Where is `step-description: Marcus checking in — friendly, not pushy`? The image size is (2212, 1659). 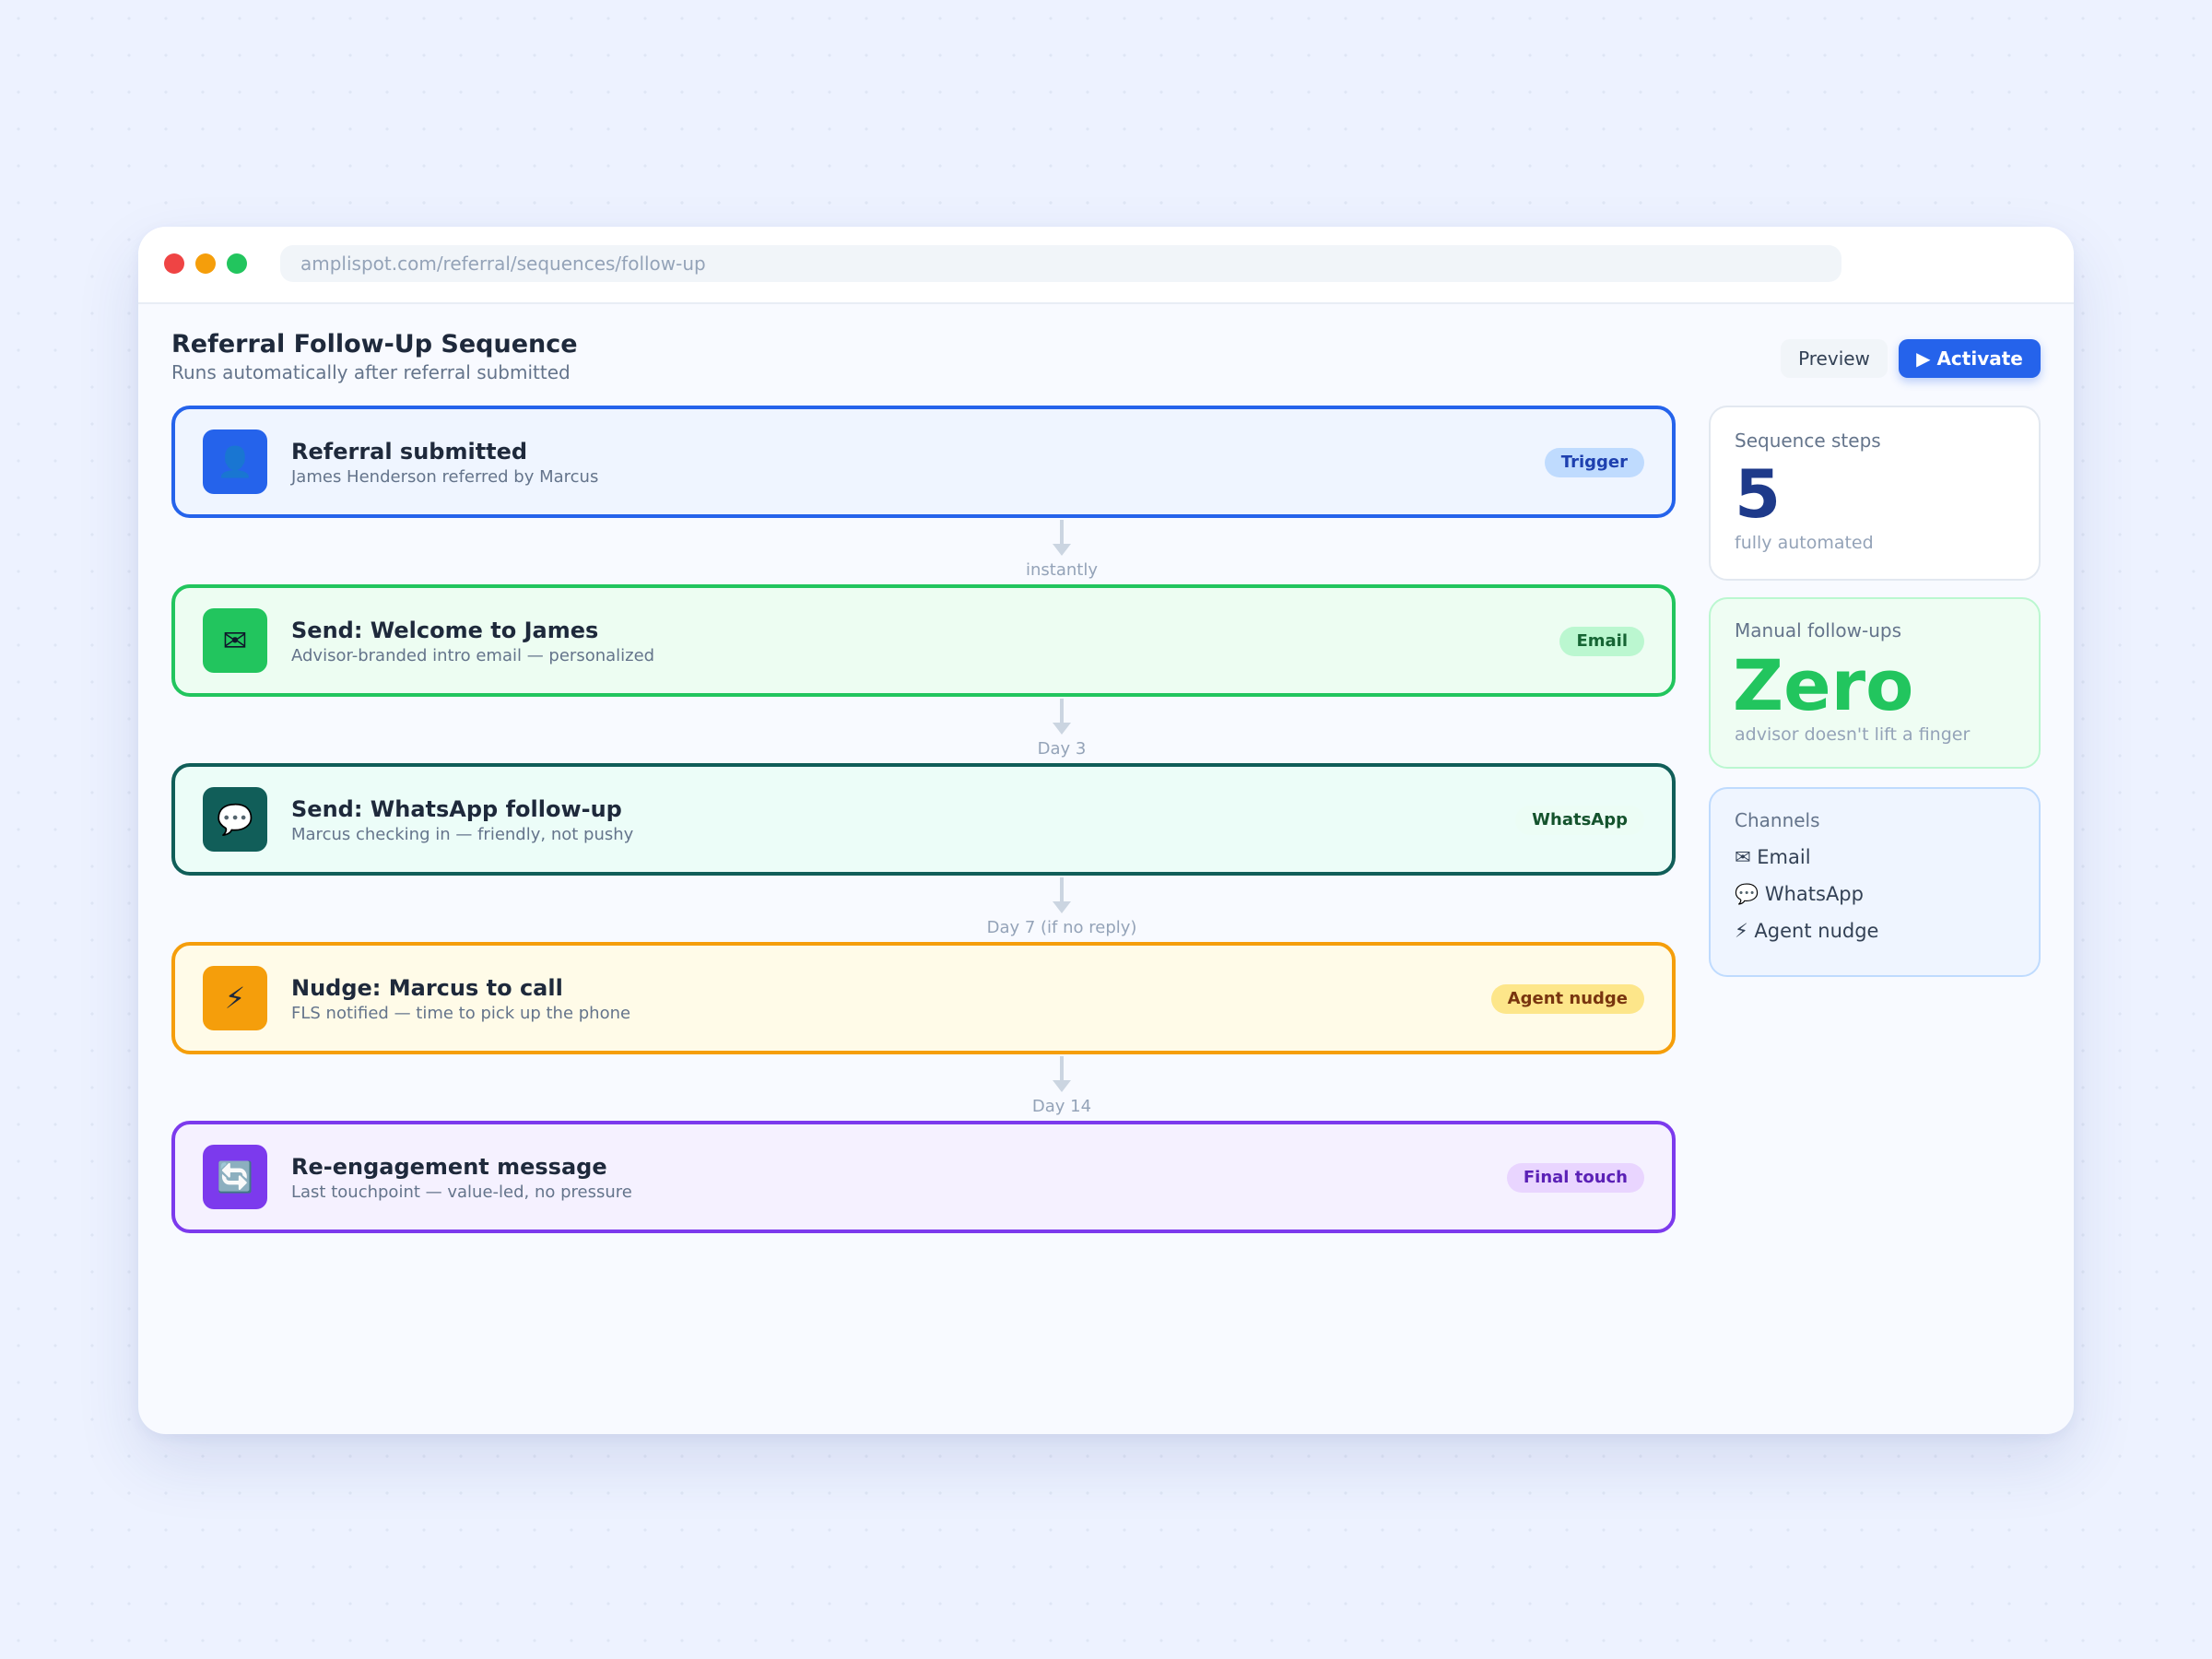 step-description: Marcus checking in — friendly, not pushy is located at coordinates (462, 834).